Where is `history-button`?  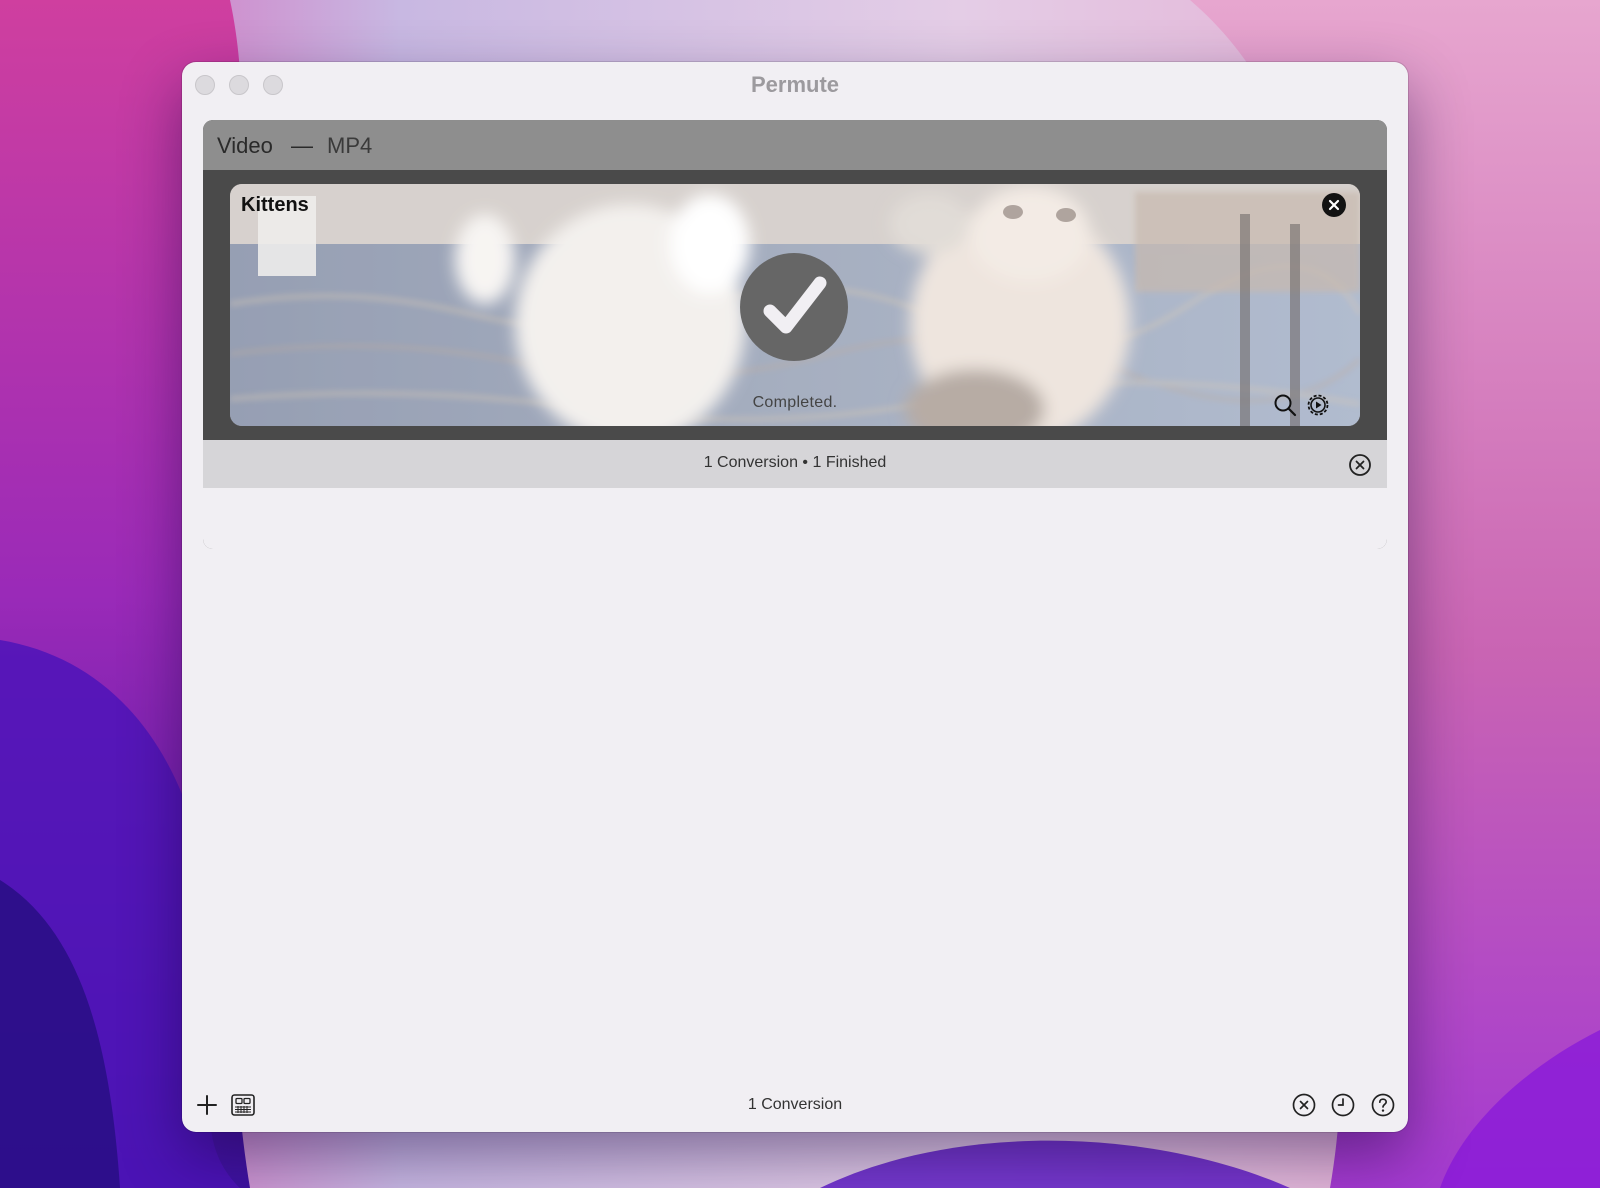
history-button is located at coordinates (1343, 1105).